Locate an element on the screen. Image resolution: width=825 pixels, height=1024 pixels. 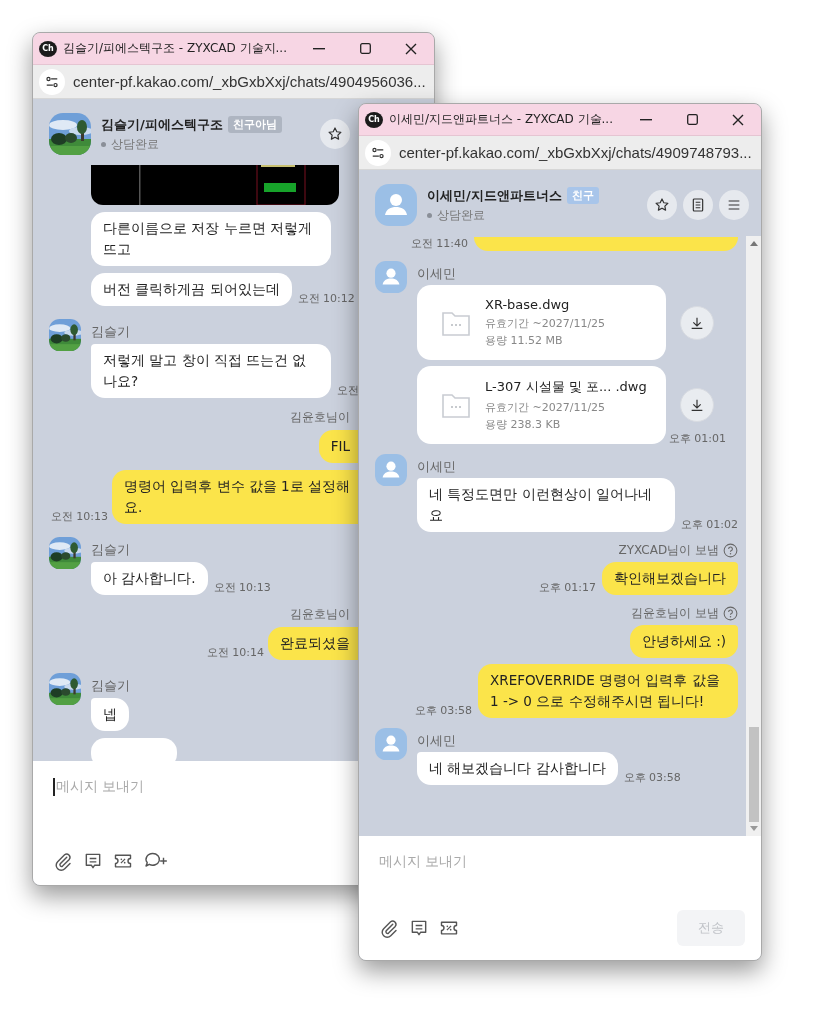
message-time: 오후 01:17 is located at coordinates (567, 587).